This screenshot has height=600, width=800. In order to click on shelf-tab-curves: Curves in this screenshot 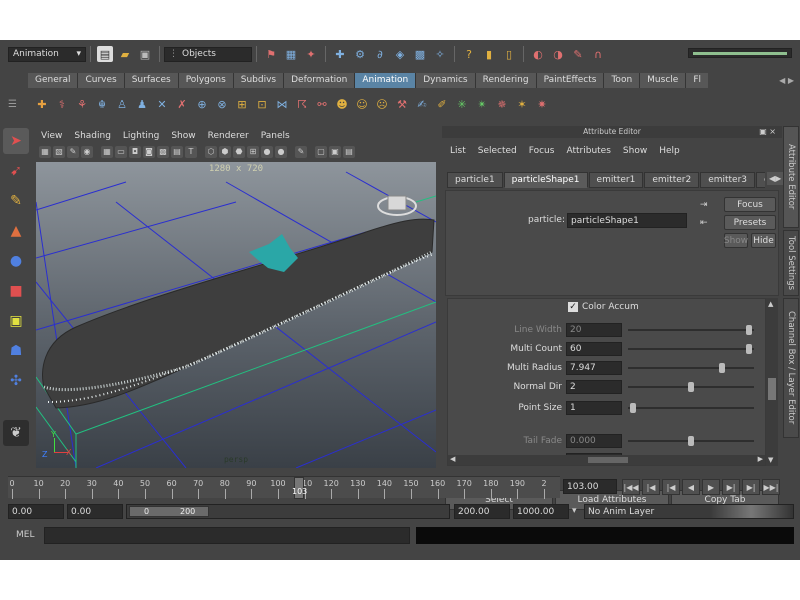, I will do `click(101, 80)`.